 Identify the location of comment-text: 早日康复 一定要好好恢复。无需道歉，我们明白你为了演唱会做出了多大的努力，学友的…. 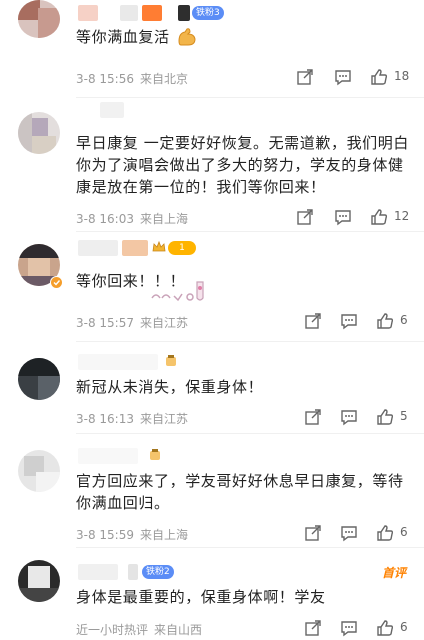
(242, 165).